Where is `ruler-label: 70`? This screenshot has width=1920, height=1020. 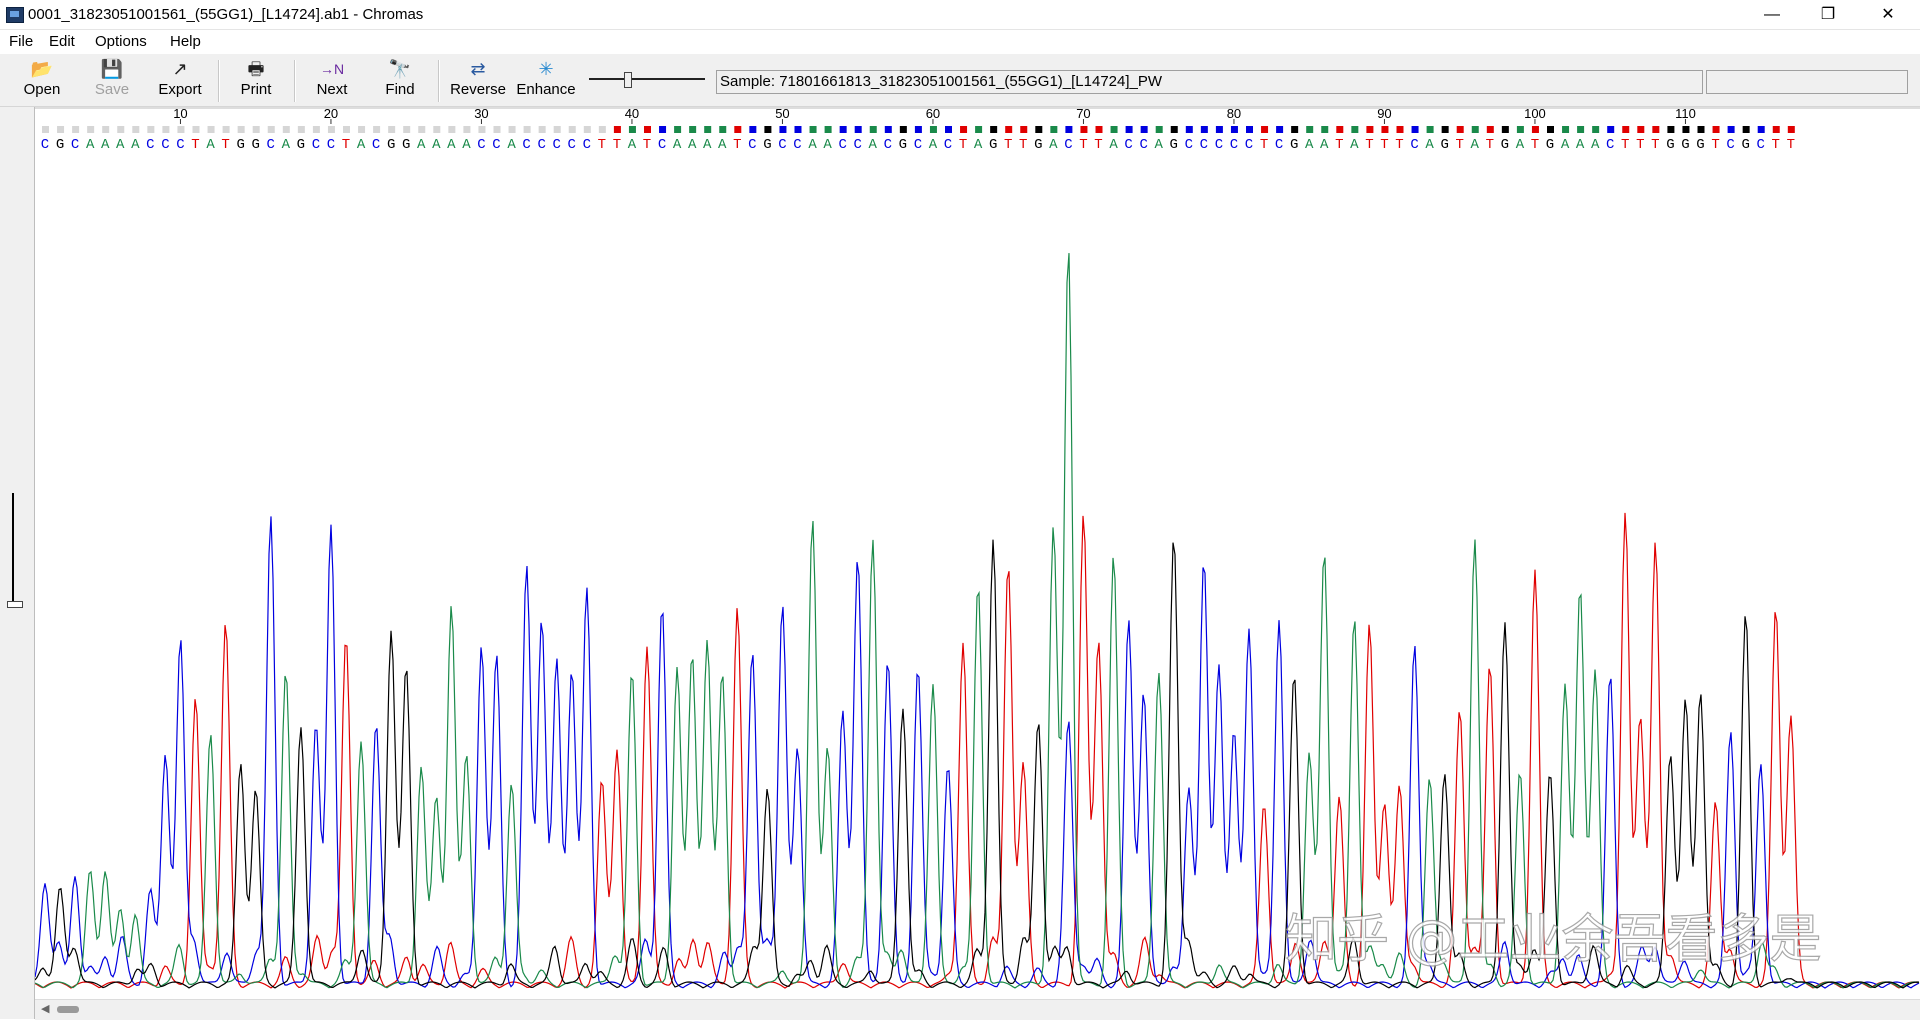
ruler-label: 70 is located at coordinates (1083, 114).